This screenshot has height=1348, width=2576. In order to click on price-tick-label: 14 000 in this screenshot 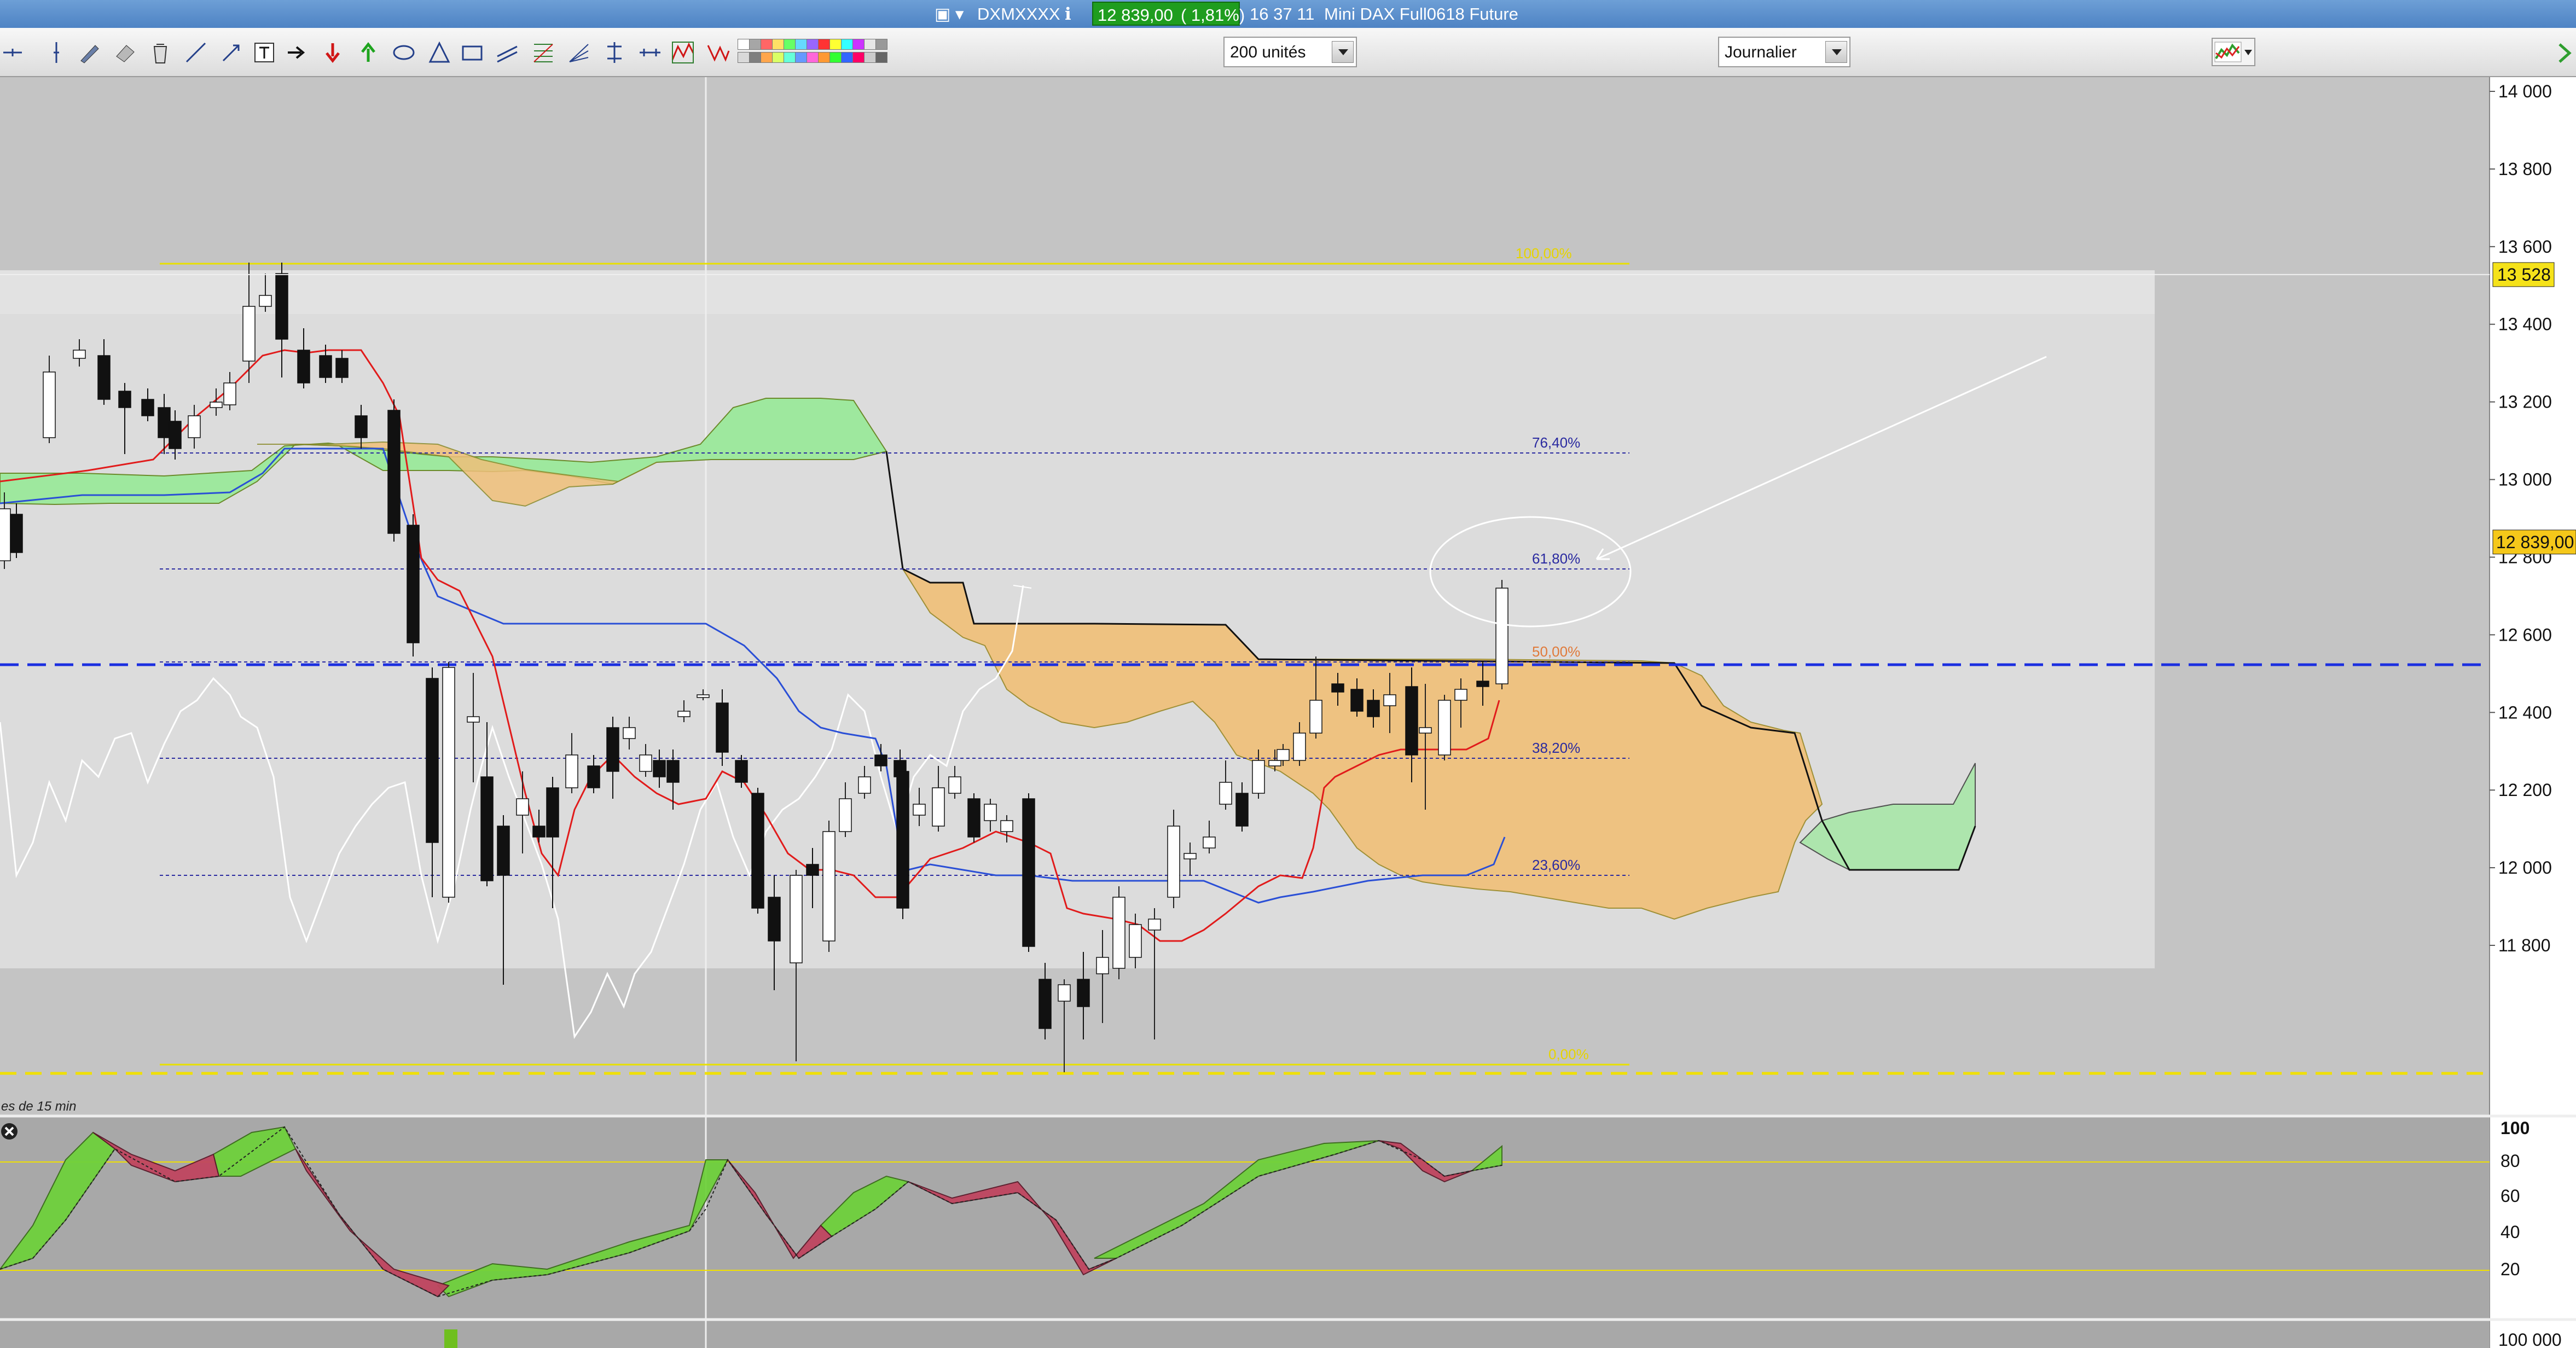, I will do `click(2525, 91)`.